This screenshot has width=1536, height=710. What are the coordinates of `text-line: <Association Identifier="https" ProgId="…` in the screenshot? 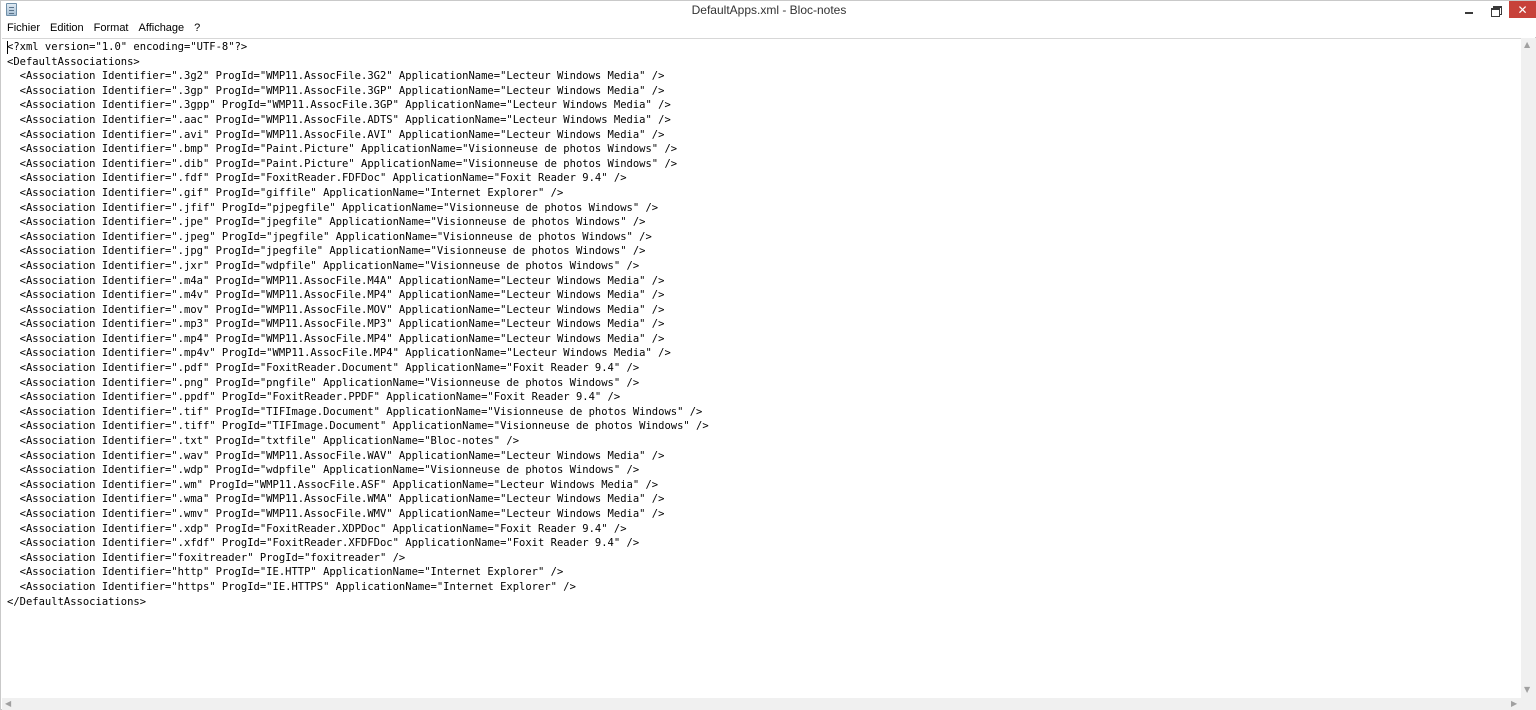 It's located at (358, 587).